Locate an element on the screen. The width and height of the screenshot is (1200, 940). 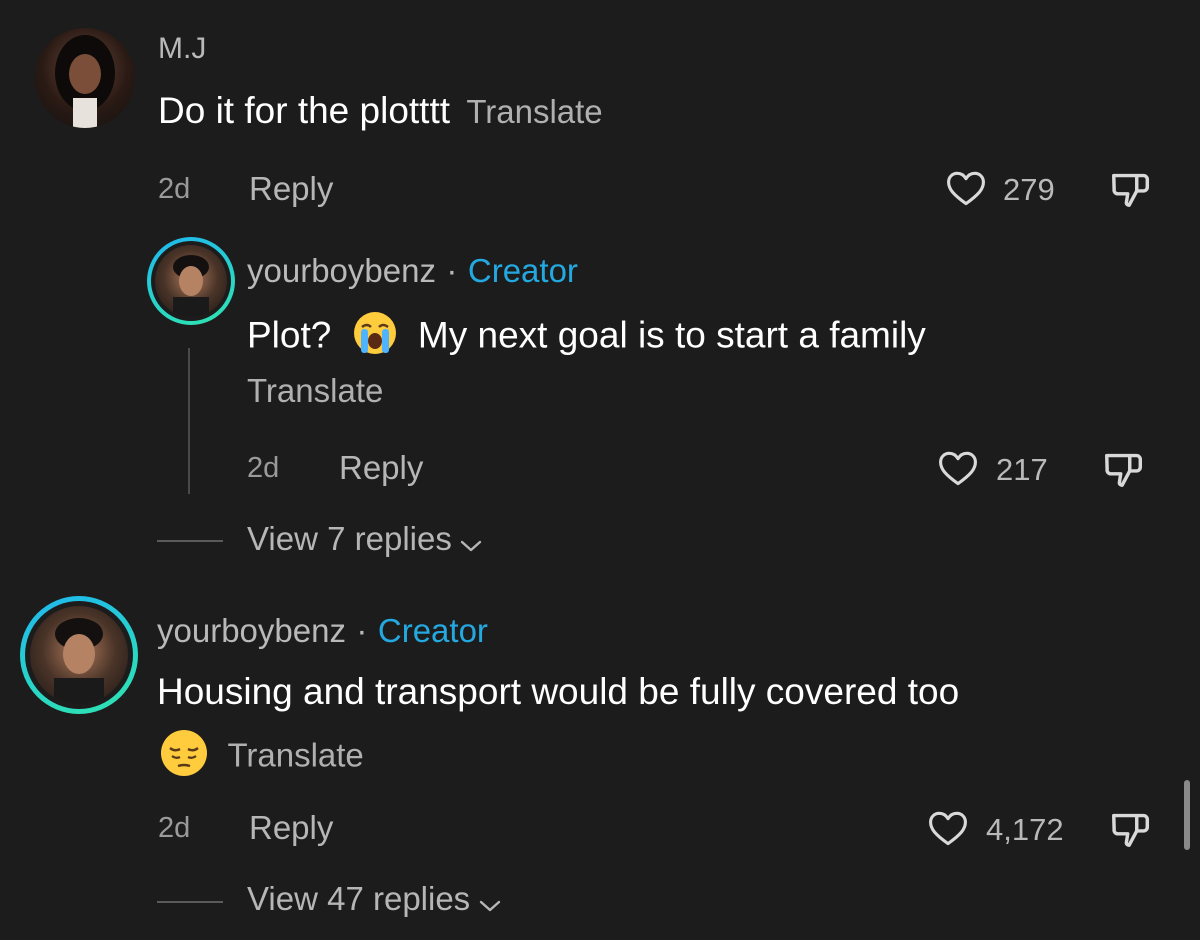
avatar-mj is located at coordinates (85, 78).